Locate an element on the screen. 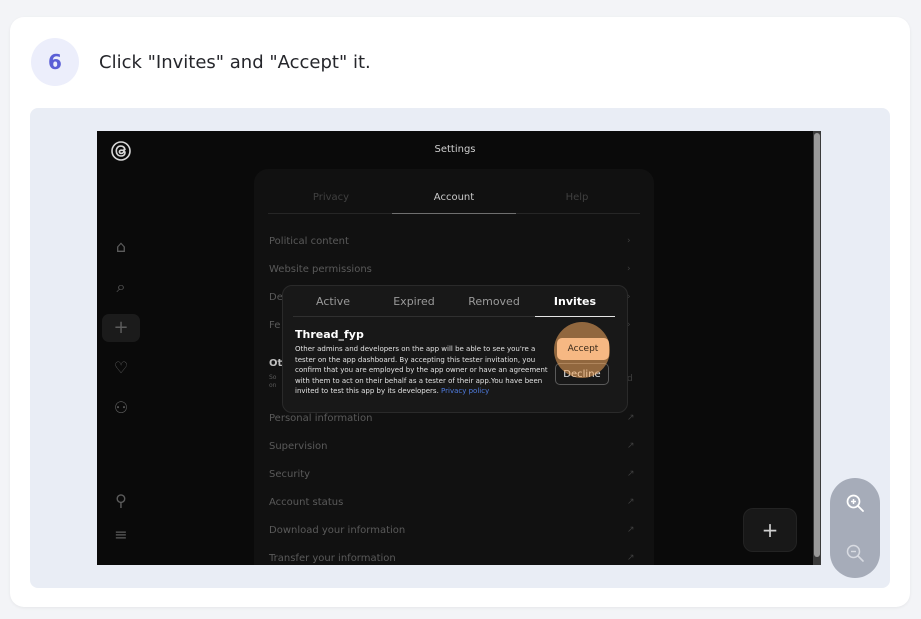 The image size is (921, 619). tab-active: Active is located at coordinates (333, 301).